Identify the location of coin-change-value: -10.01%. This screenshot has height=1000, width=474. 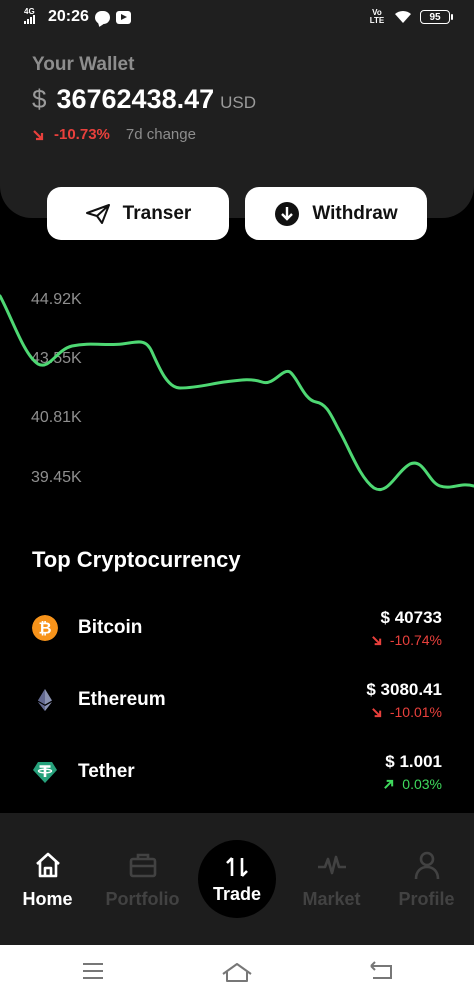
(415, 712).